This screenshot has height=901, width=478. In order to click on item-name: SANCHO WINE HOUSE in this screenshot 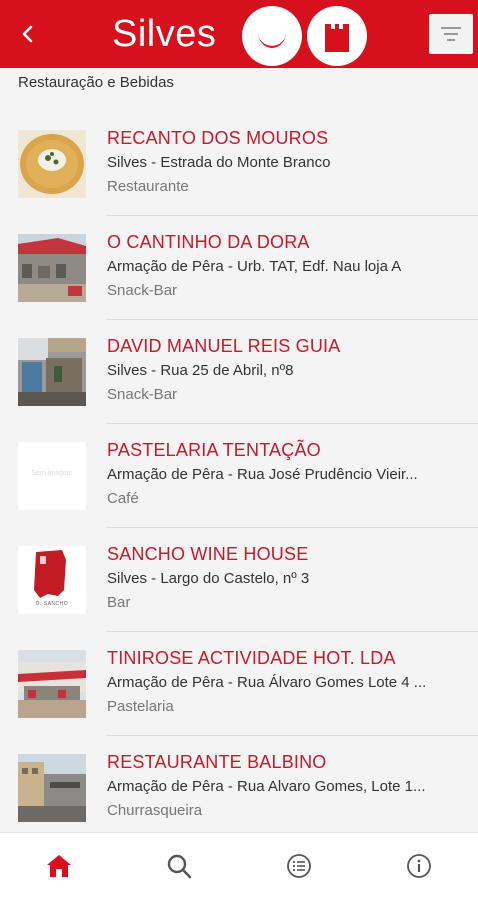, I will do `click(208, 554)`.